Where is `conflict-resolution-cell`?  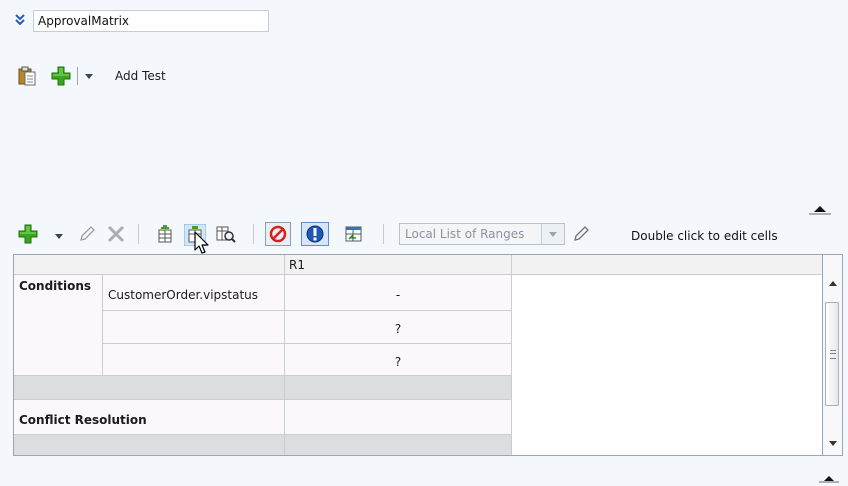
conflict-resolution-cell is located at coordinates (398, 417).